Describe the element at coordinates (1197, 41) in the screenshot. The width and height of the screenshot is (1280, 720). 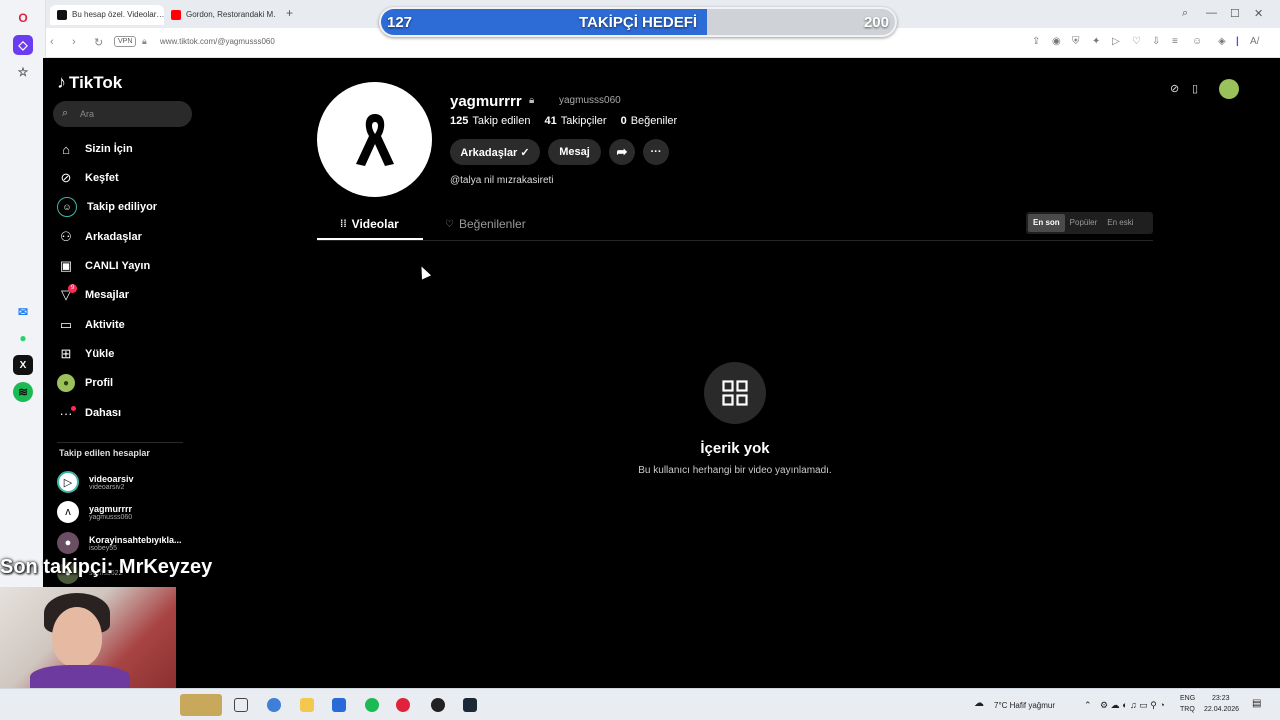
I see `account-icon: ☺` at that location.